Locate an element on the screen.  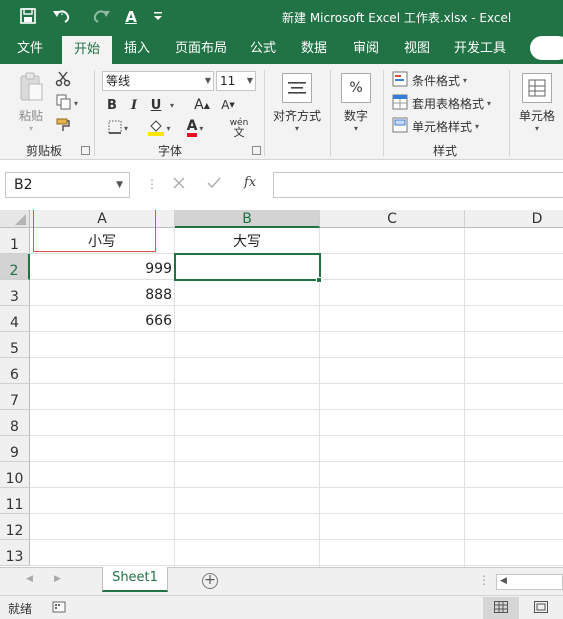
row-header-11: 11 is located at coordinates (15, 501).